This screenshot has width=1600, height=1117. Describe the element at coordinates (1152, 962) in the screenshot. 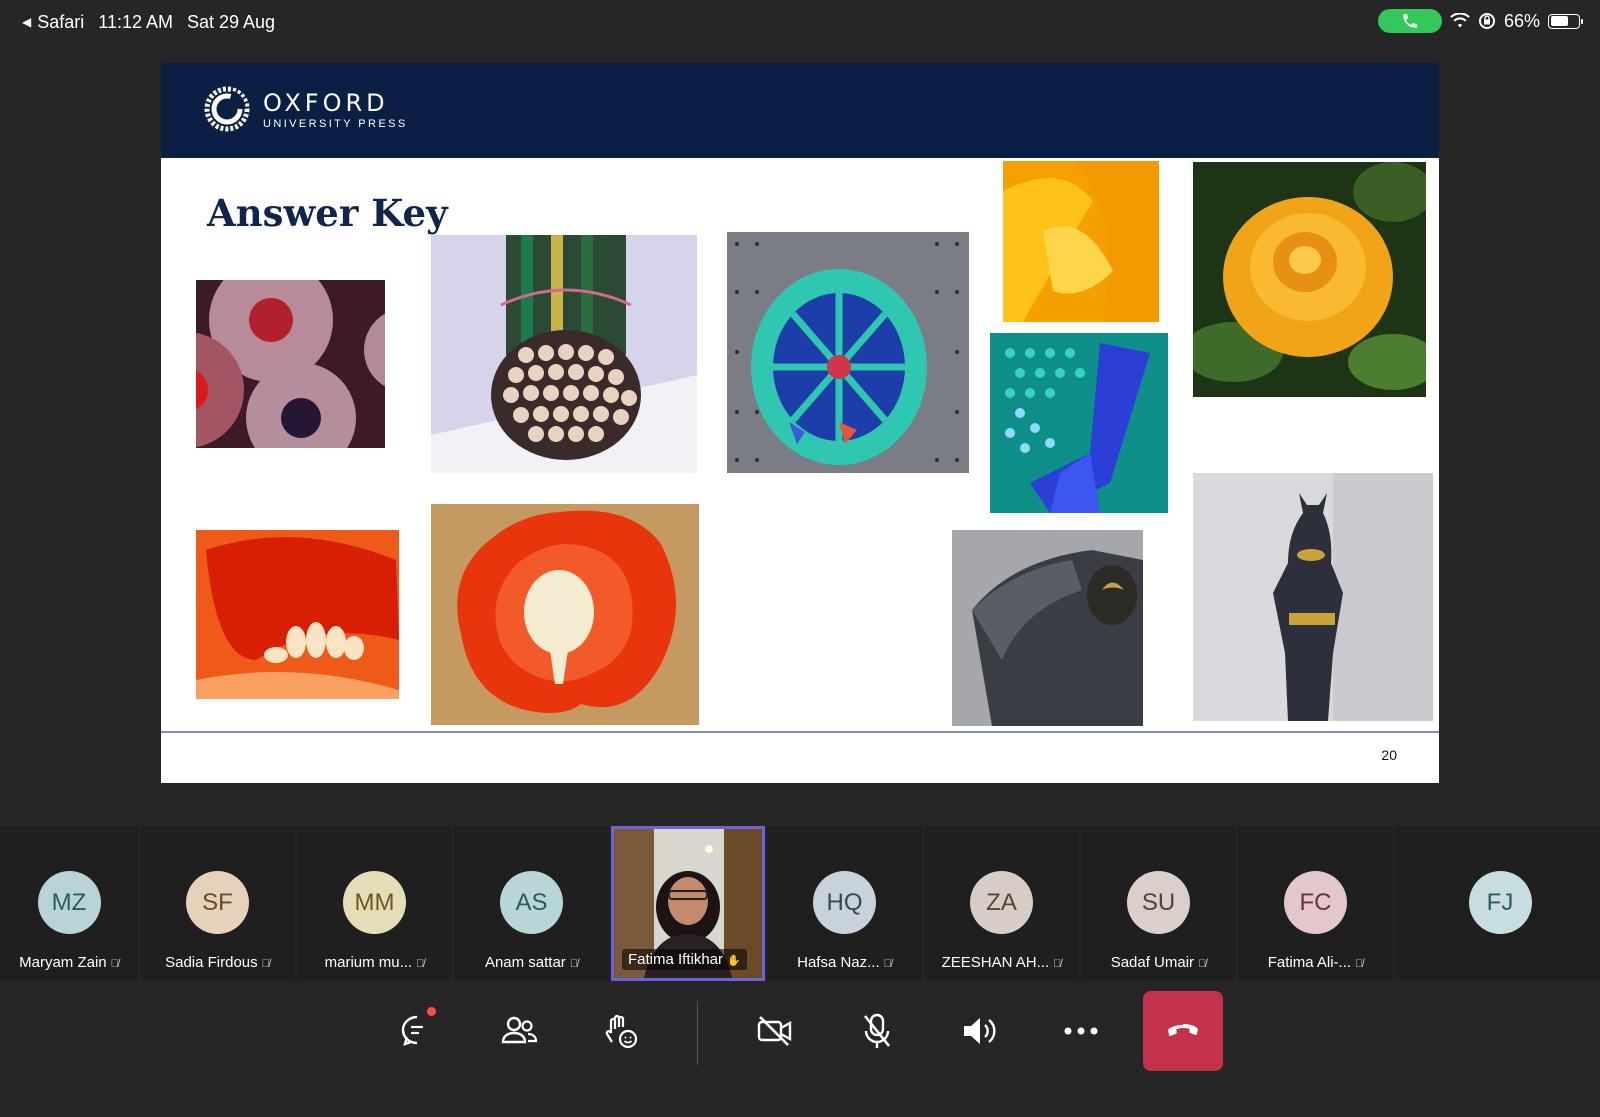

I see `participant-name: Sadaf Umair` at that location.